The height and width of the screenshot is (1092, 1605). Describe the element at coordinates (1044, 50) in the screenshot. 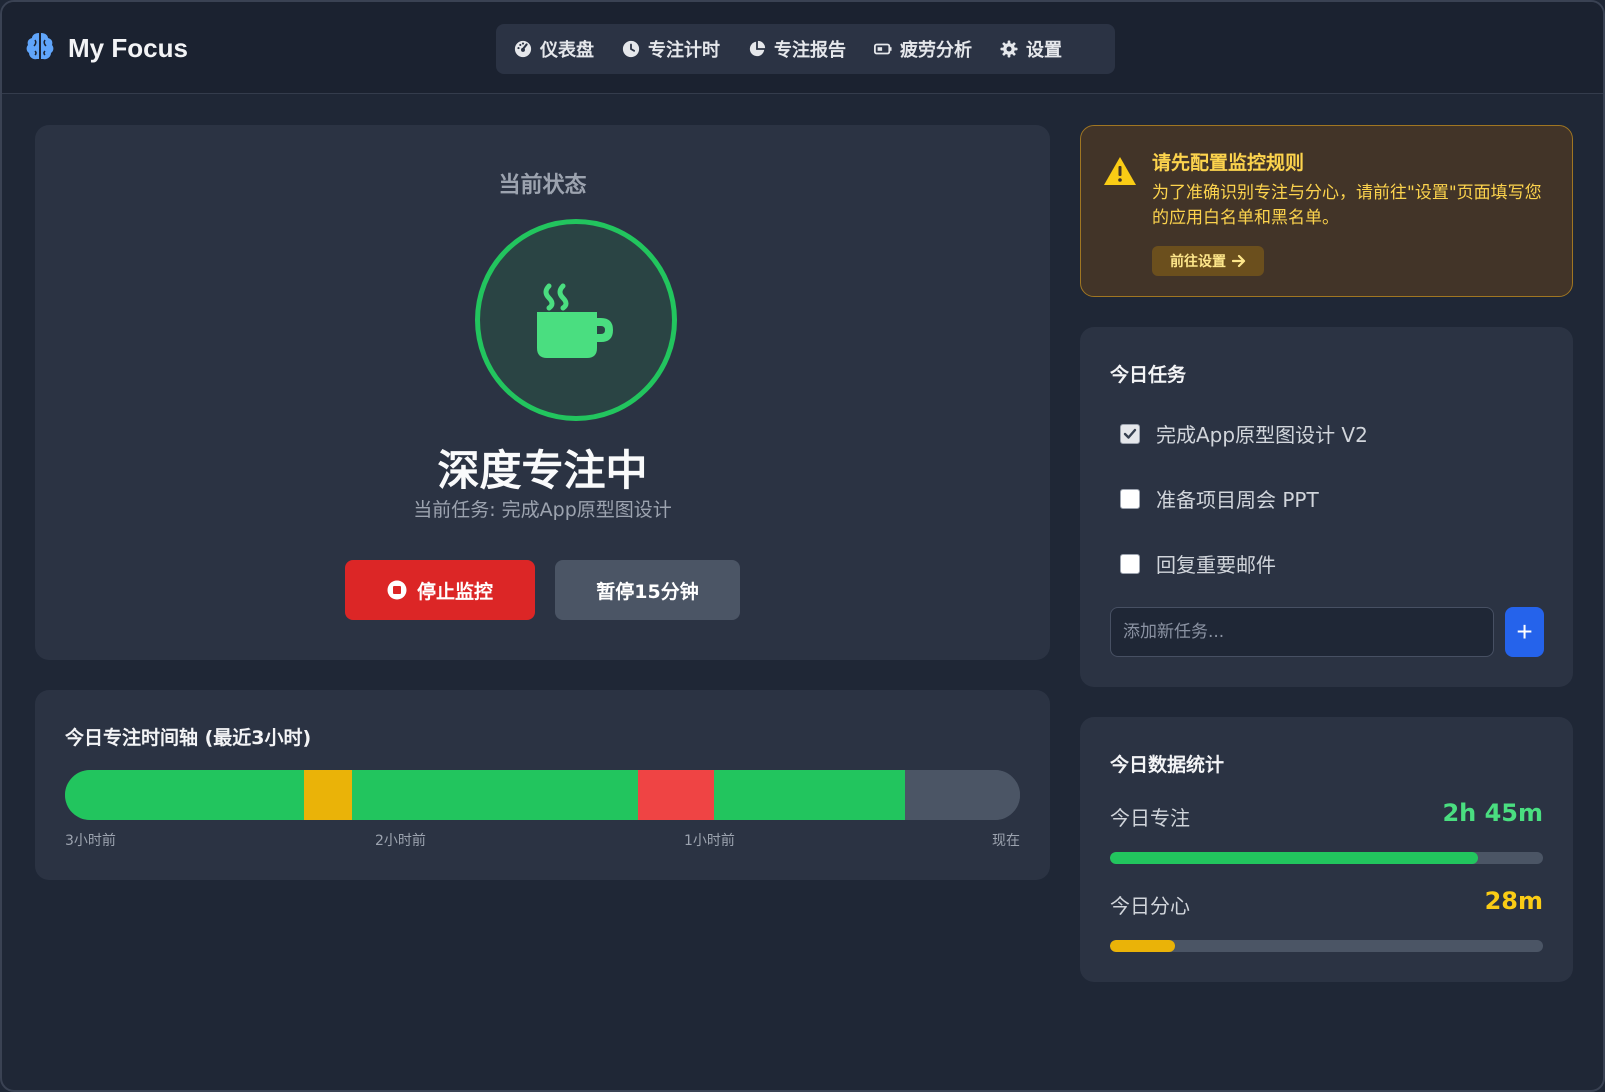

I see `nav-settings-label: 设置` at that location.